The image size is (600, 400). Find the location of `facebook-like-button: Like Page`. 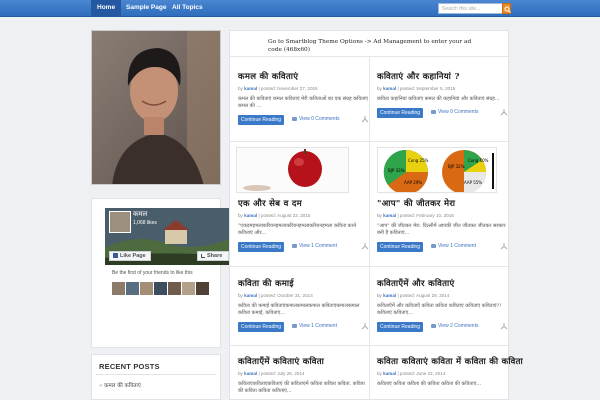

facebook-like-button: Like Page is located at coordinates (130, 256).